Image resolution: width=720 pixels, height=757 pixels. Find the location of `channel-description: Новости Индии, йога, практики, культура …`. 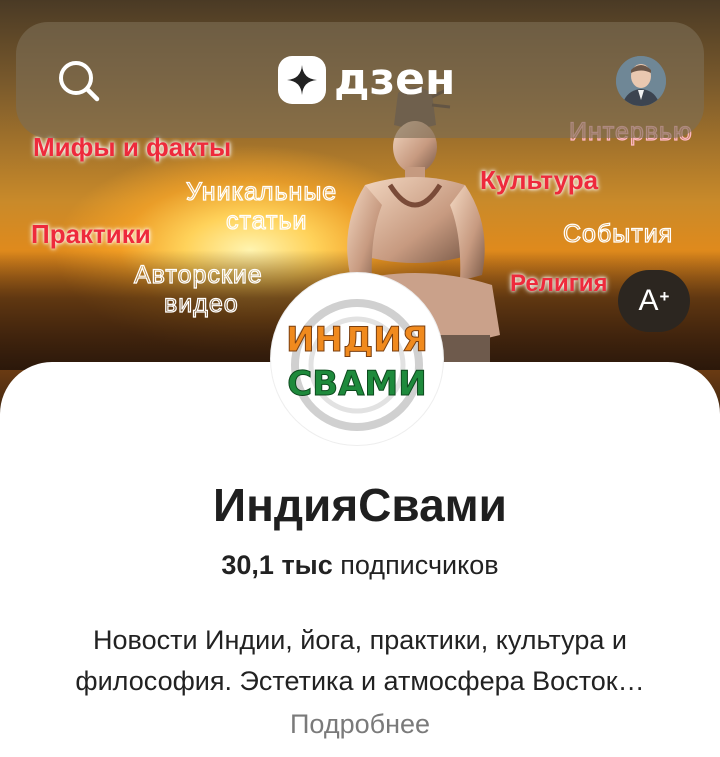

channel-description: Новости Индии, йога, практики, культура … is located at coordinates (360, 660).